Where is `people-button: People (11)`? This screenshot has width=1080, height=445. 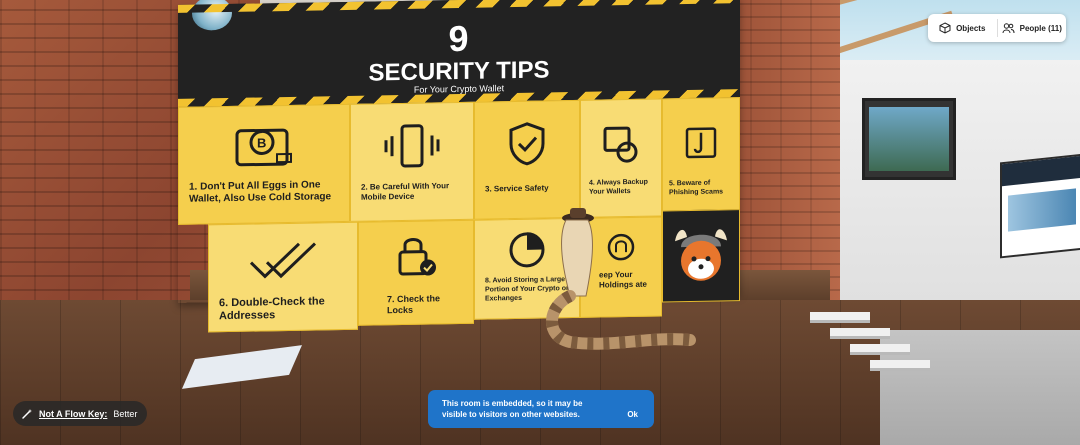 people-button: People (11) is located at coordinates (1032, 28).